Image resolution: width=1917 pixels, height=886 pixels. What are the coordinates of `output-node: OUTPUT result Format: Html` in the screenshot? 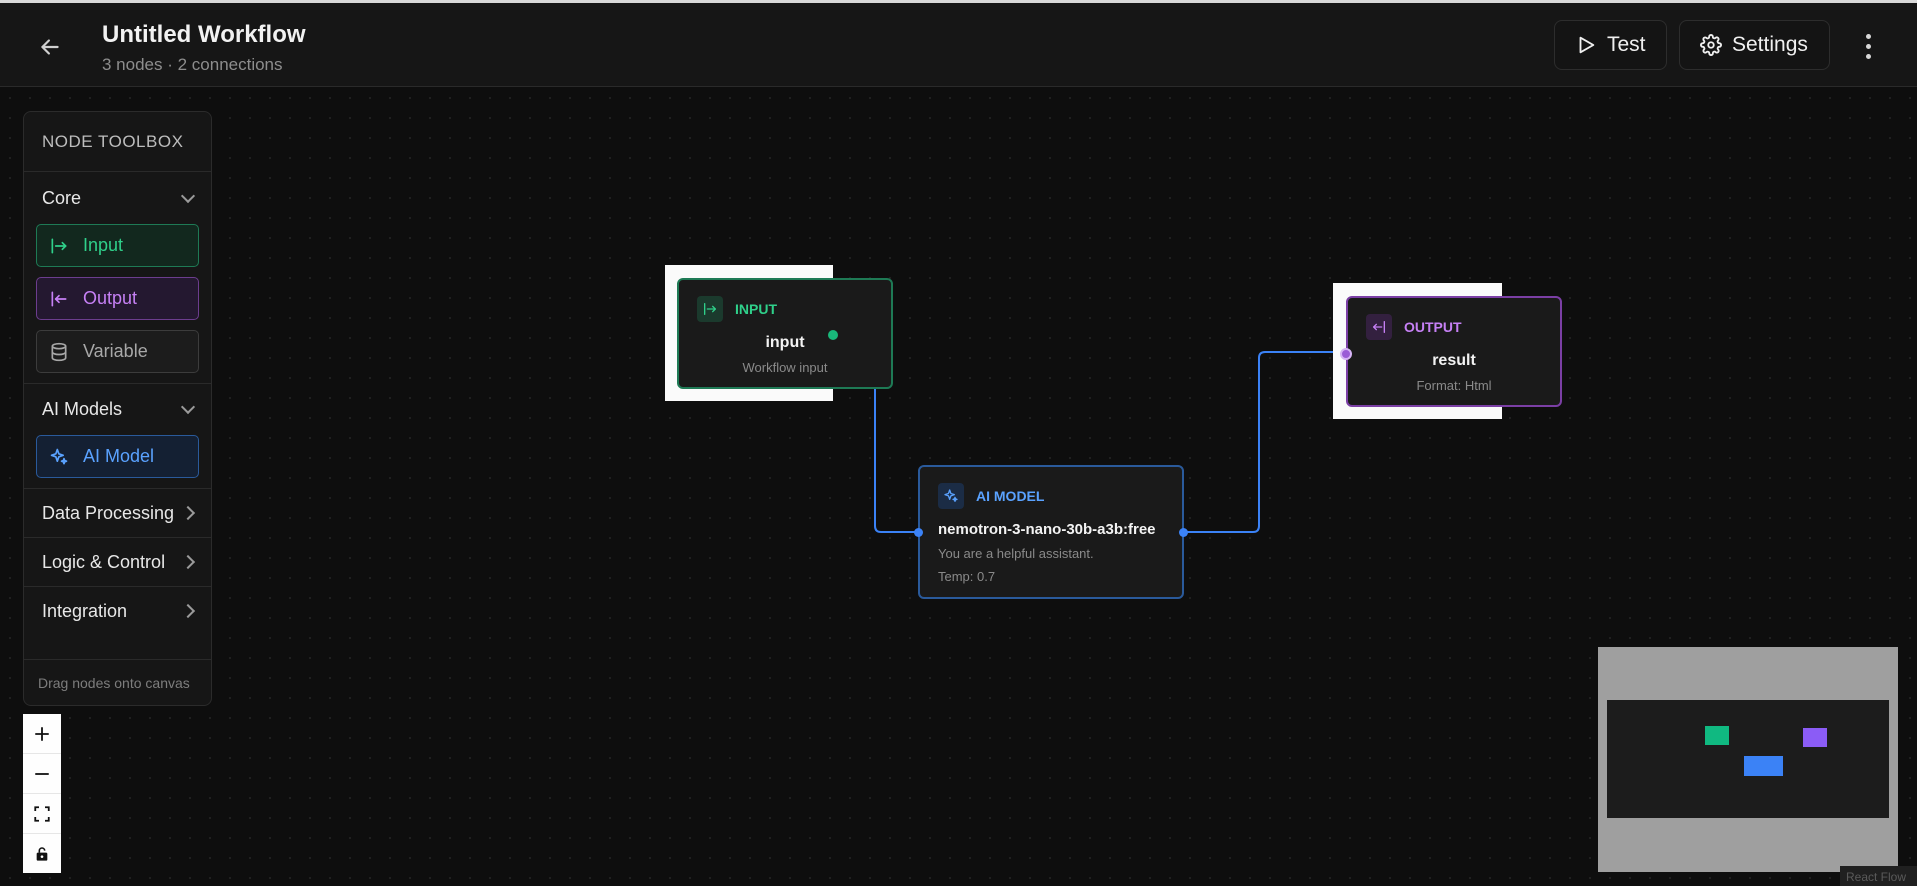 It's located at (1451, 351).